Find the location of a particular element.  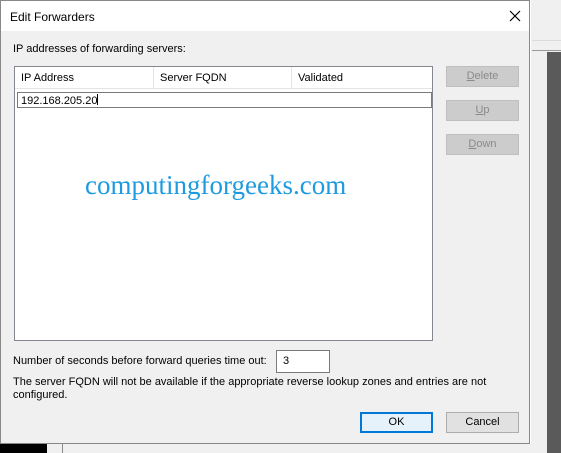

close-button is located at coordinates (515, 16).